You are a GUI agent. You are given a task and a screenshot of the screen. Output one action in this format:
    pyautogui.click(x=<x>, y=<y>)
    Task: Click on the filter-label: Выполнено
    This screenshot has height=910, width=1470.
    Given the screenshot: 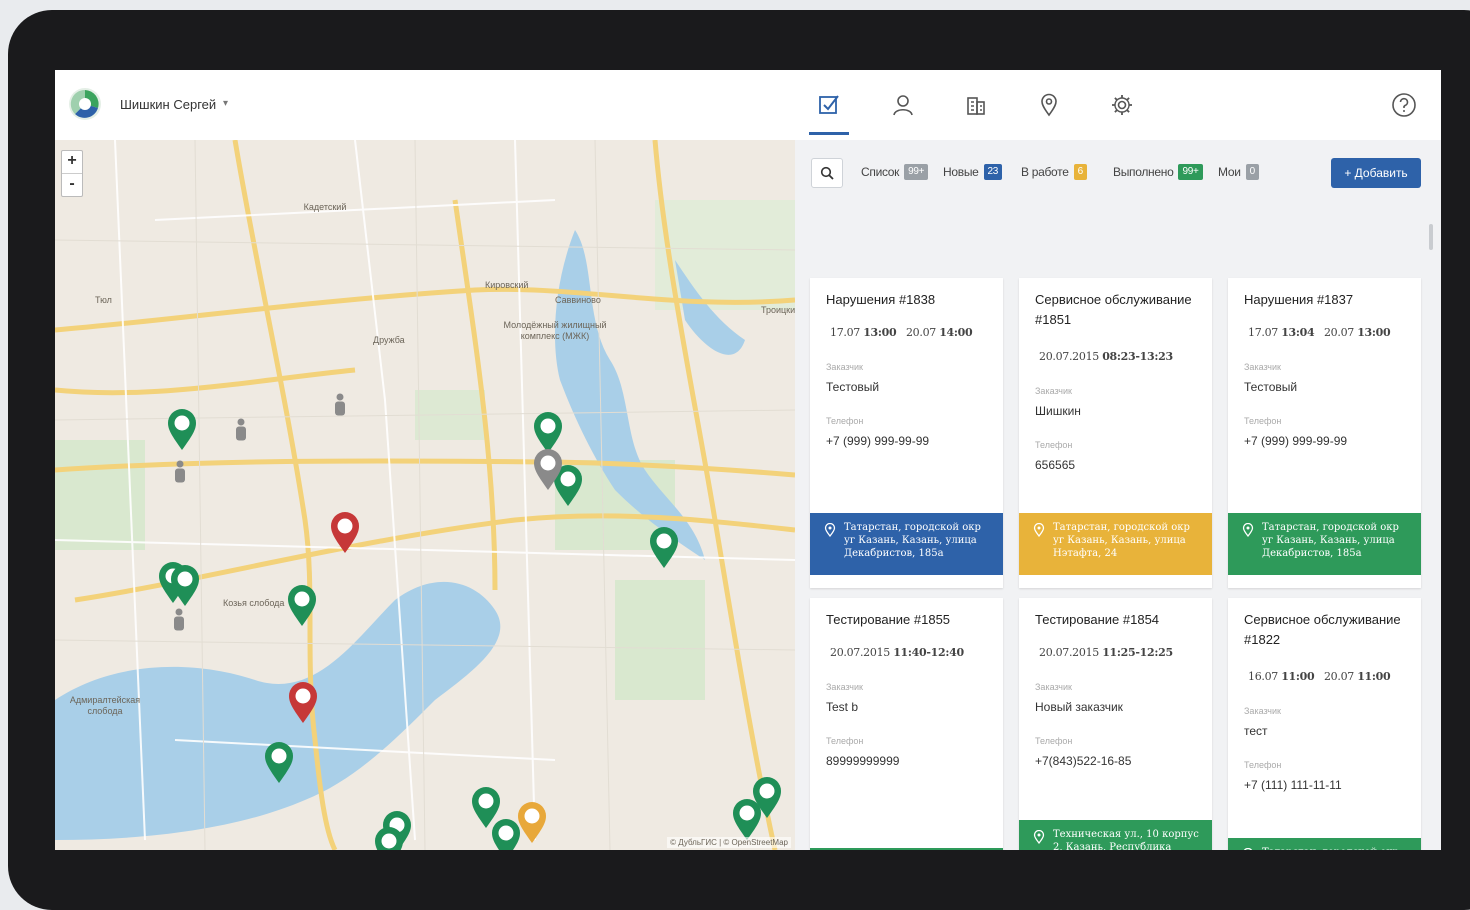 What is the action you would take?
    pyautogui.click(x=1143, y=172)
    